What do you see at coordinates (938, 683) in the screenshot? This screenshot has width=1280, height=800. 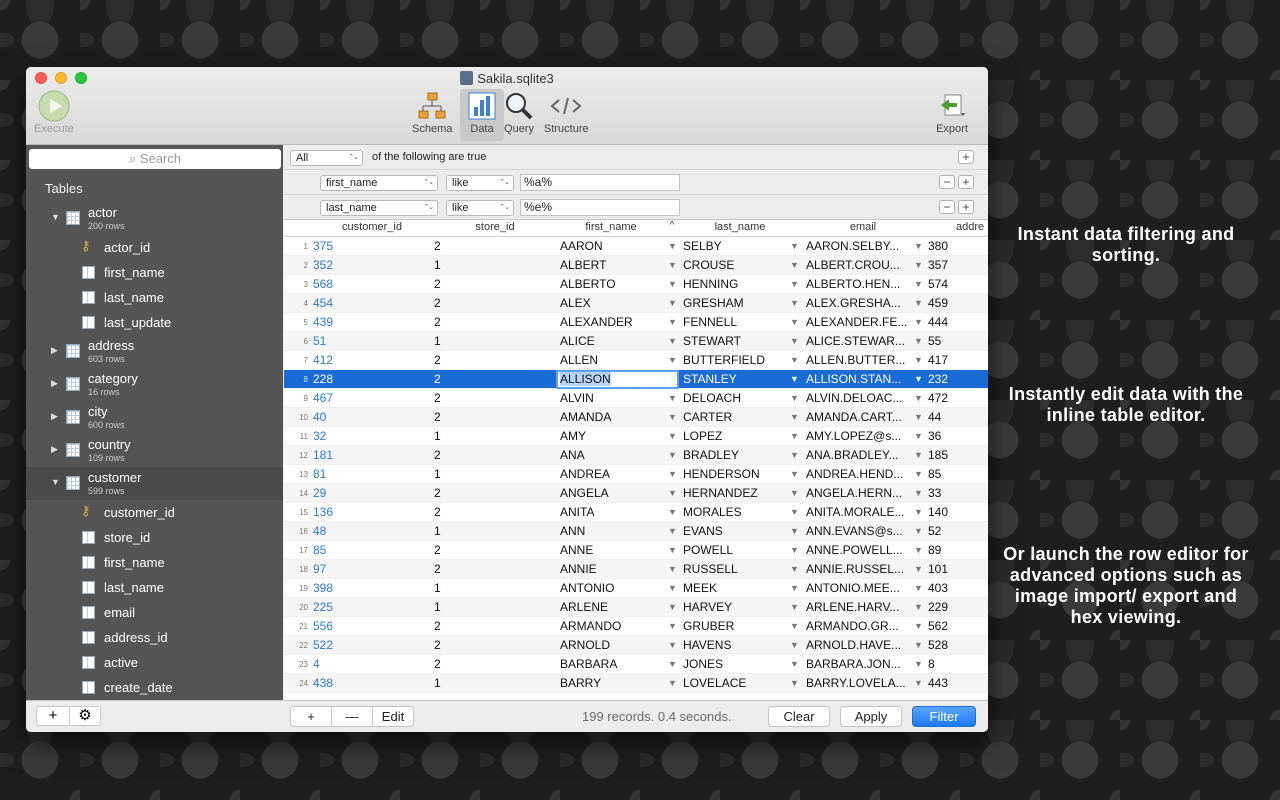 I see `cell-address-id: 443` at bounding box center [938, 683].